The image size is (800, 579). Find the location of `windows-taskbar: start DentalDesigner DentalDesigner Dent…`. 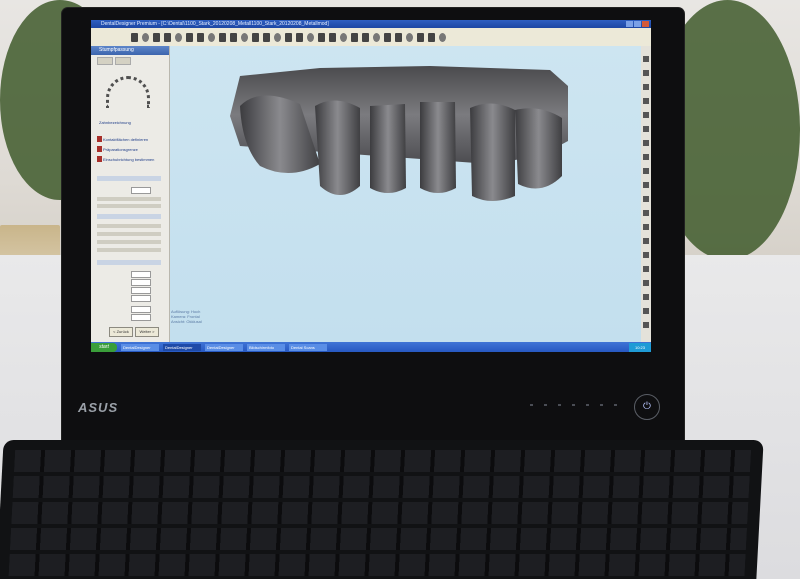

windows-taskbar: start DentalDesigner DentalDesigner Dent… is located at coordinates (371, 347).